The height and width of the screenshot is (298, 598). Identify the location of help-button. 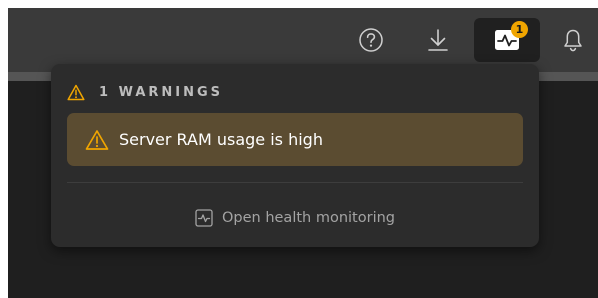
(371, 40).